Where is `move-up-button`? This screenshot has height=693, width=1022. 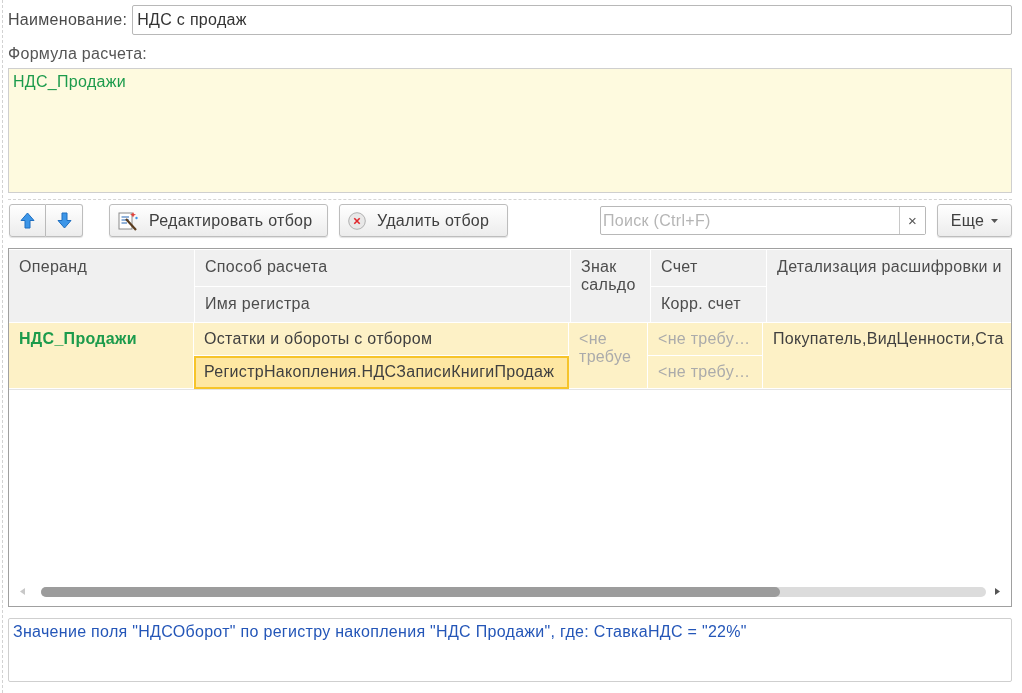
move-up-button is located at coordinates (27, 220).